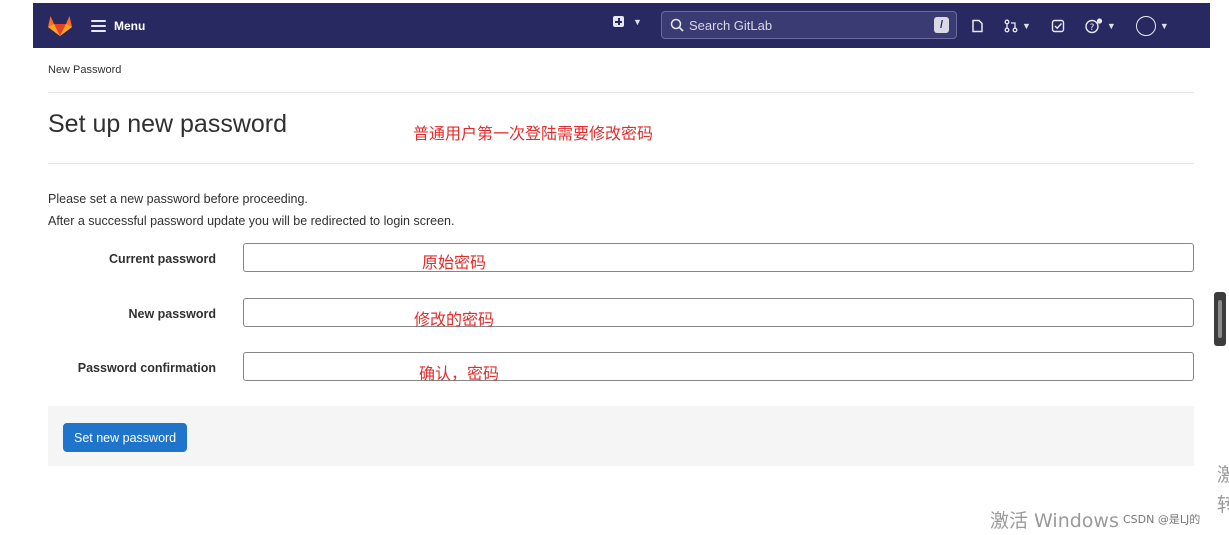 The width and height of the screenshot is (1229, 535). Describe the element at coordinates (718, 312) in the screenshot. I see `new-password-field` at that location.